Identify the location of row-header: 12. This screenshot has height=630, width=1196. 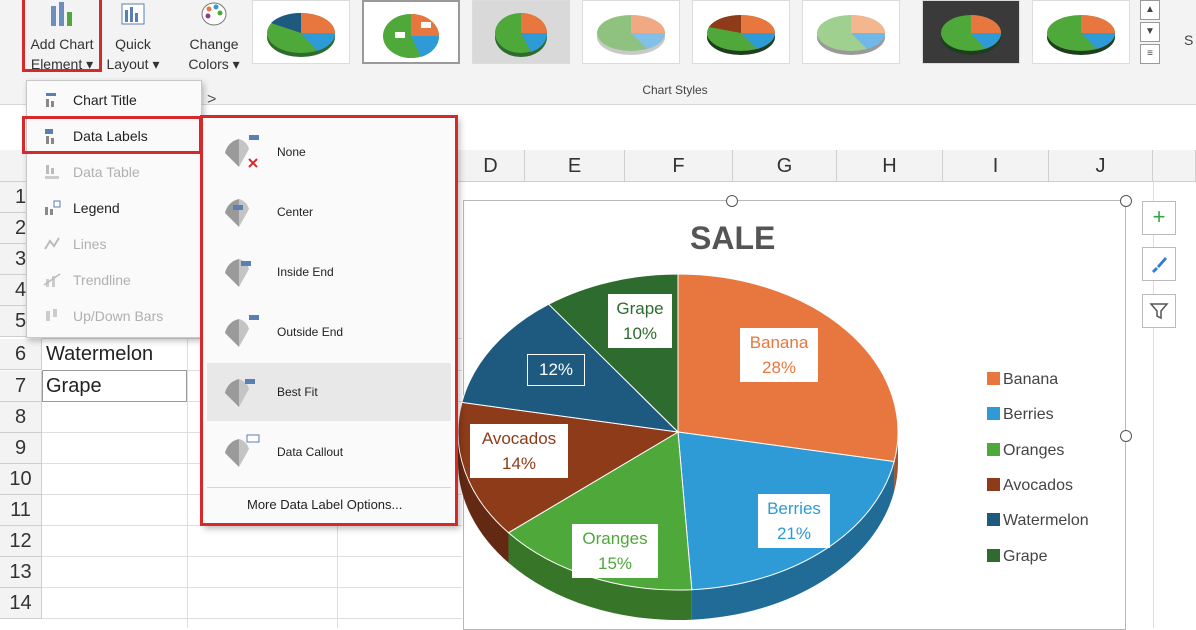
(21, 541).